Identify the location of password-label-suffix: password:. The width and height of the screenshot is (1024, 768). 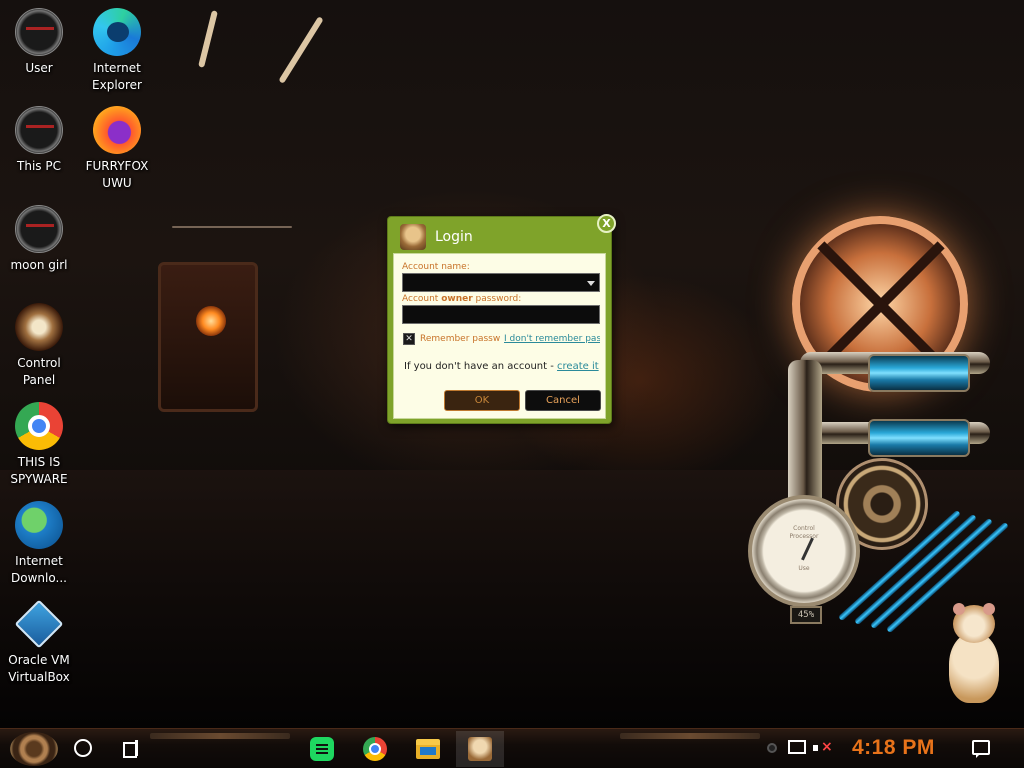
(497, 299).